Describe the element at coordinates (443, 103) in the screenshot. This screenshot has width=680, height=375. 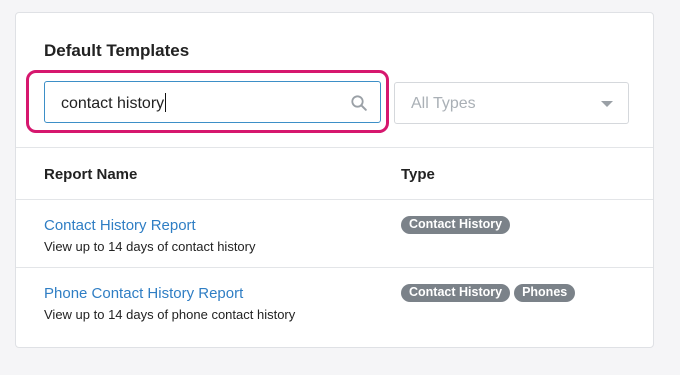
I see `type-filter-value: All Types` at that location.